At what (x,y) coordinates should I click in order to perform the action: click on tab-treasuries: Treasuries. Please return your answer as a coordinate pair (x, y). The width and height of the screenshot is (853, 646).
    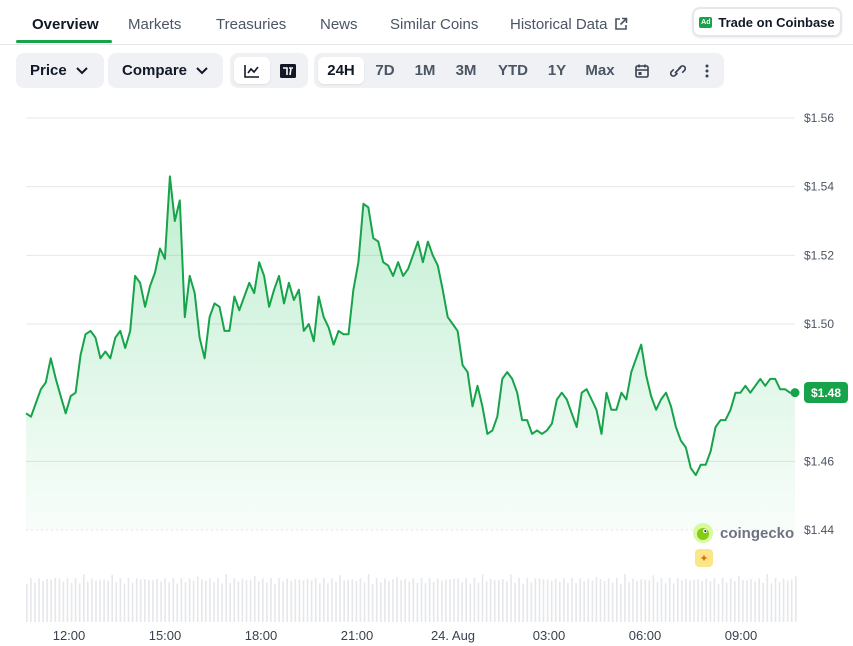
    Looking at the image, I should click on (251, 24).